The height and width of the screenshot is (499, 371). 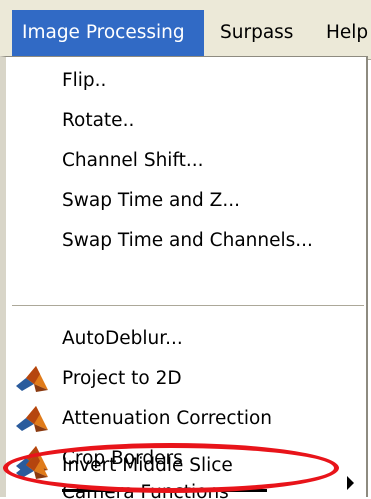 I want to click on menu-item-label: Project to 2D, so click(x=122, y=378).